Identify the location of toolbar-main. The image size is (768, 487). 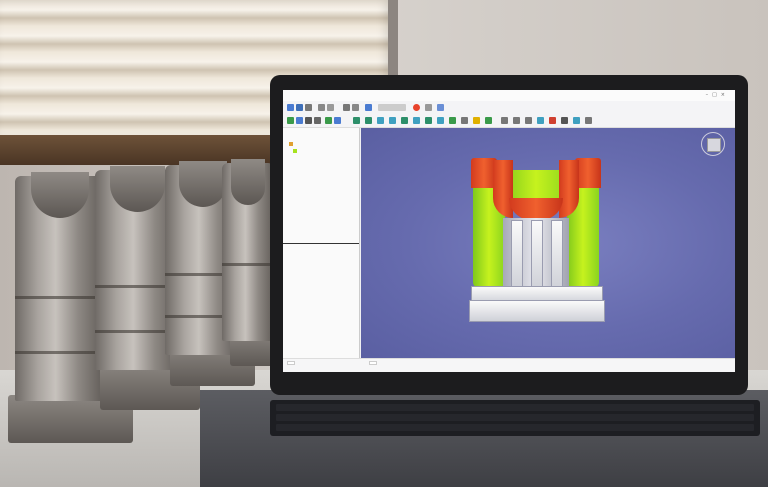
(509, 108).